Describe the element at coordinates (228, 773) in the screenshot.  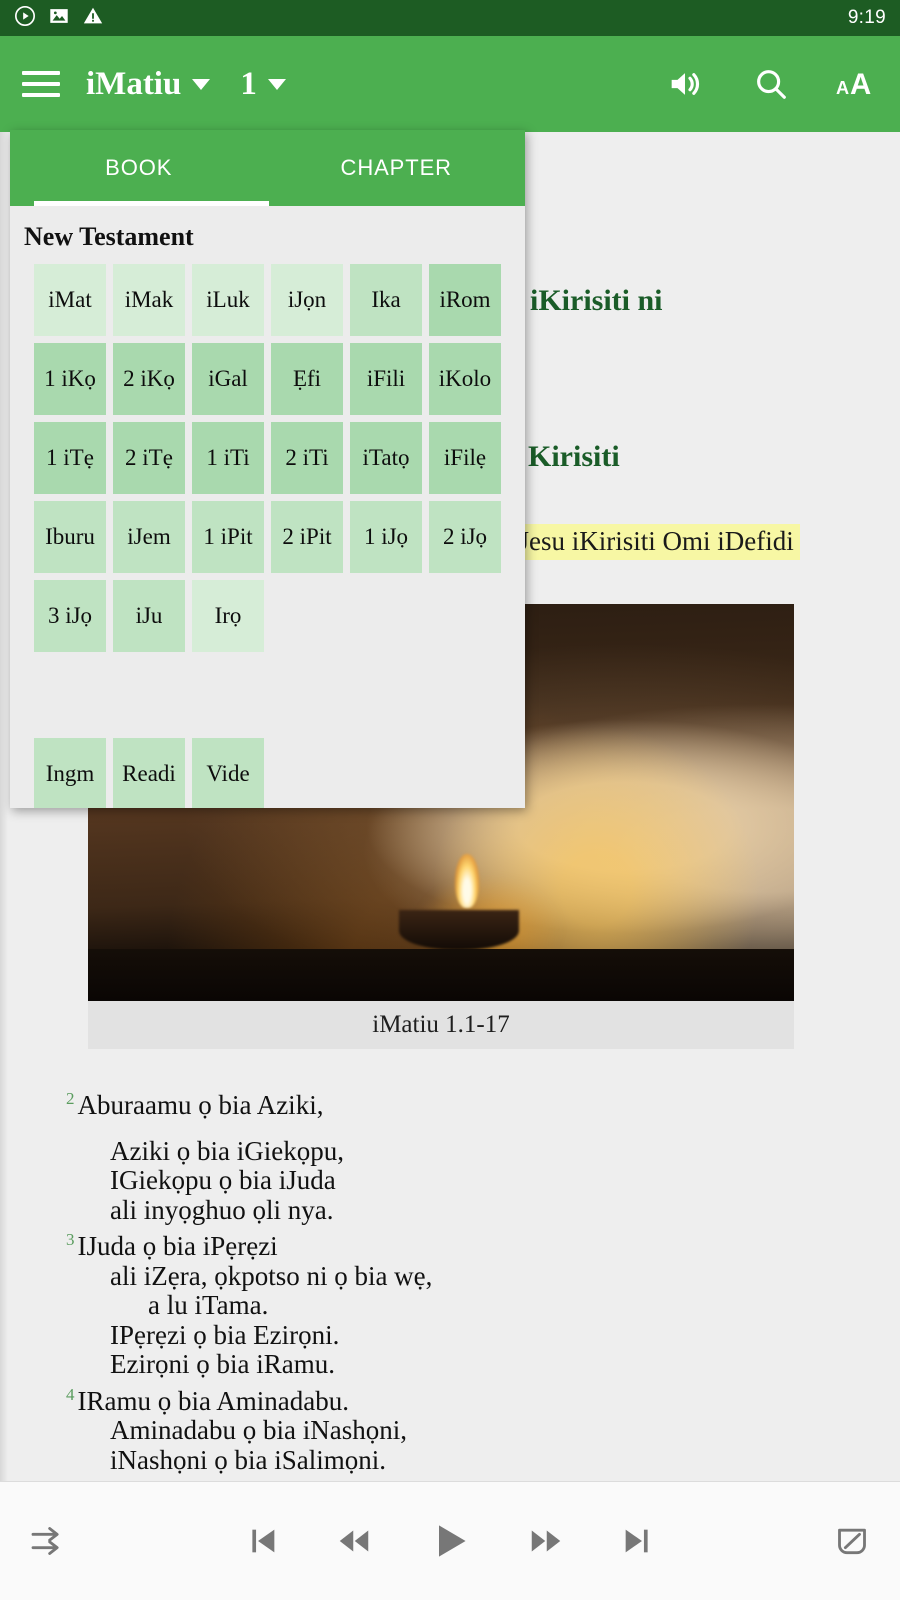
I see `extra-tile: Vide` at that location.